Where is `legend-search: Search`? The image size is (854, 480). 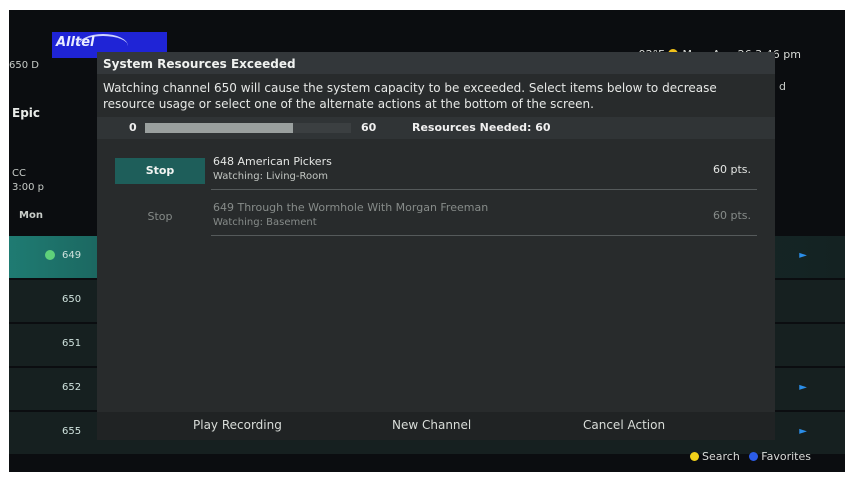 legend-search: Search is located at coordinates (721, 456).